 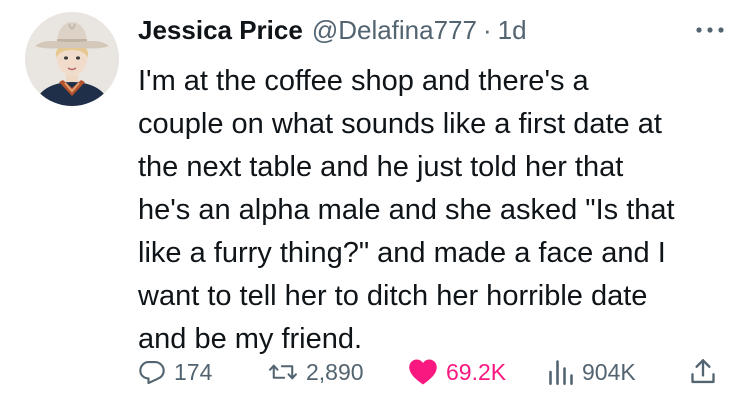 I want to click on tweet-line: I'm at the coffee shop and there's a, so click(x=363, y=81).